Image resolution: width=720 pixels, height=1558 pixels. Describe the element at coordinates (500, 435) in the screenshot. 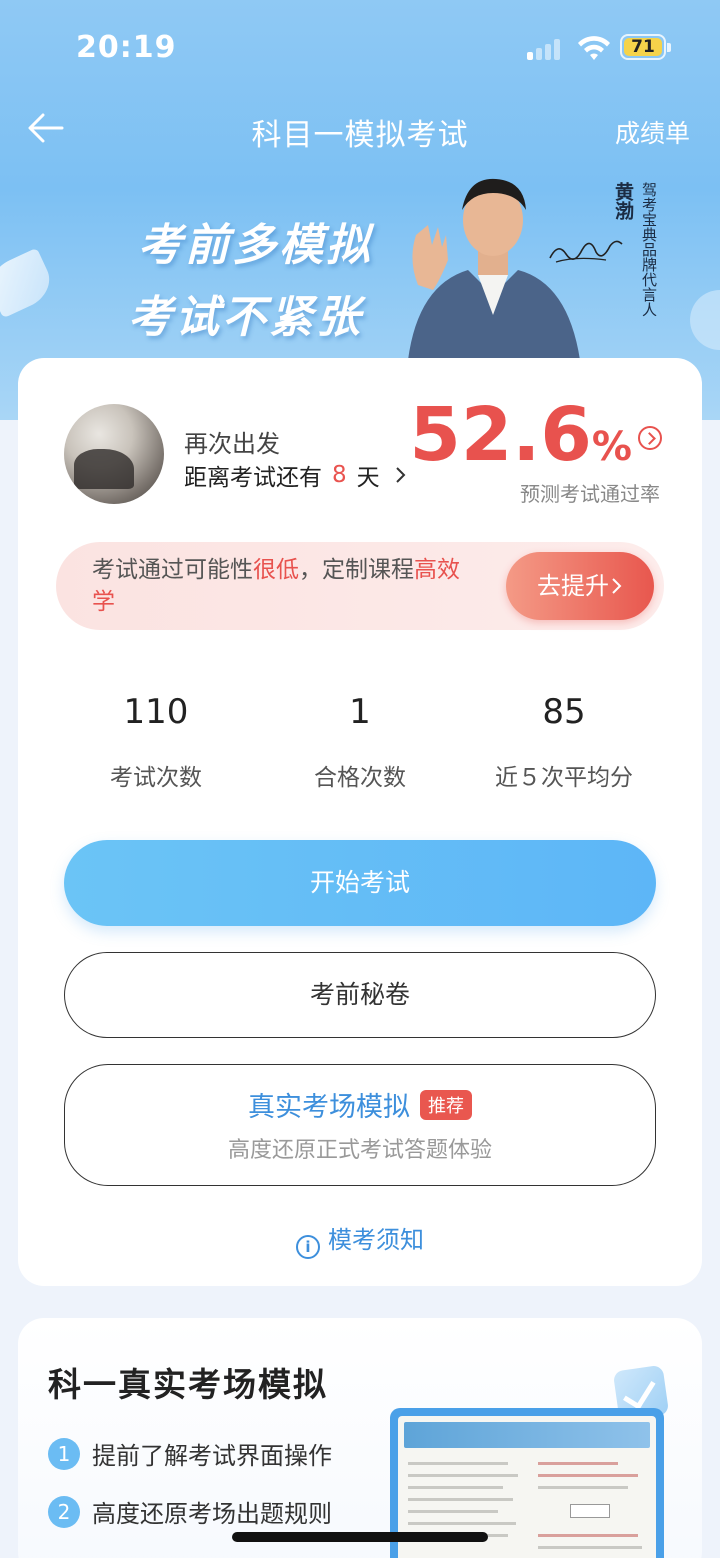

I see `pass-rate-value: 52.6` at that location.